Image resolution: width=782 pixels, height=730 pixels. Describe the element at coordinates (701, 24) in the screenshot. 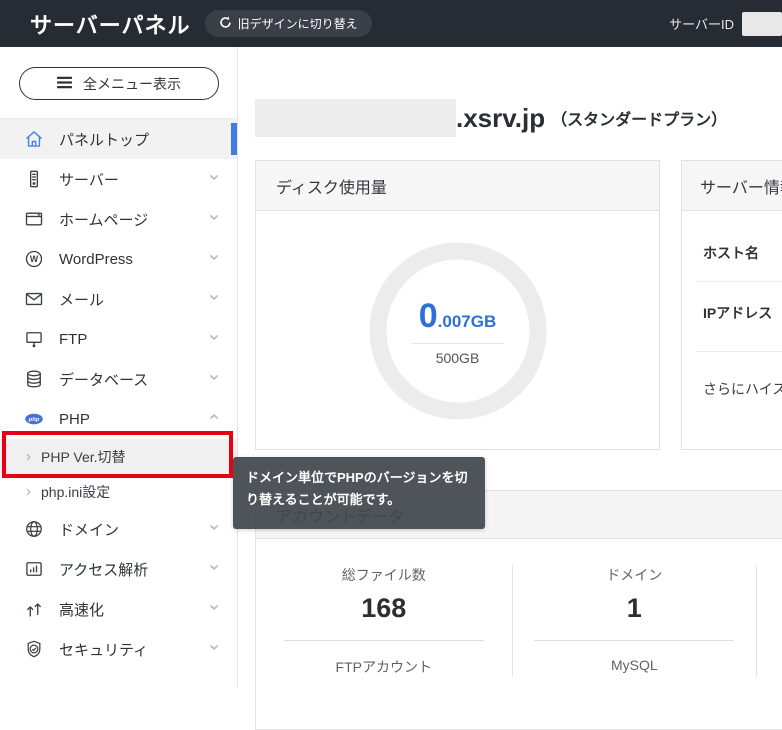

I see `server-id-label: サーバーID` at that location.